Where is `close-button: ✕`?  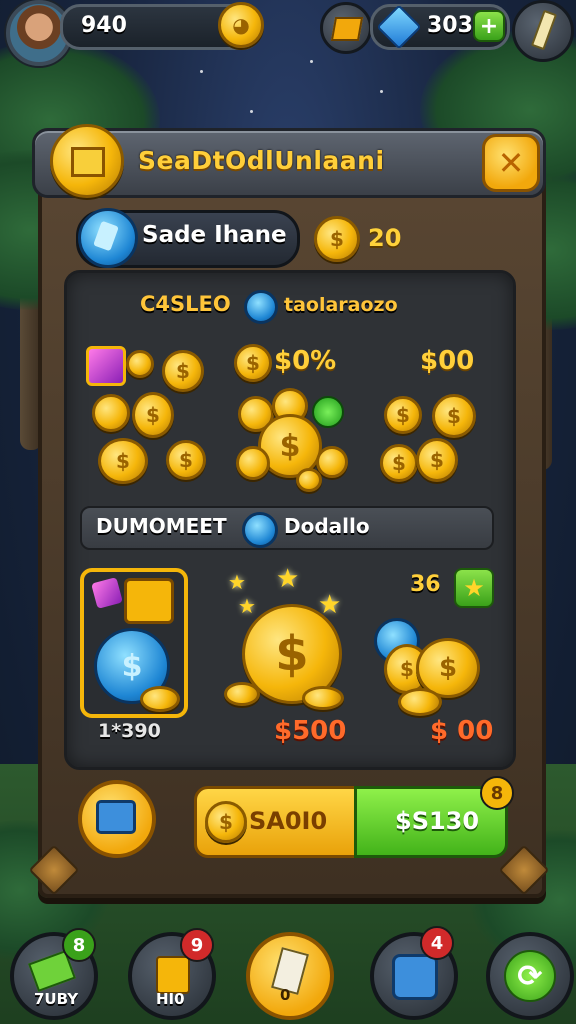
close-button: ✕ is located at coordinates (511, 163).